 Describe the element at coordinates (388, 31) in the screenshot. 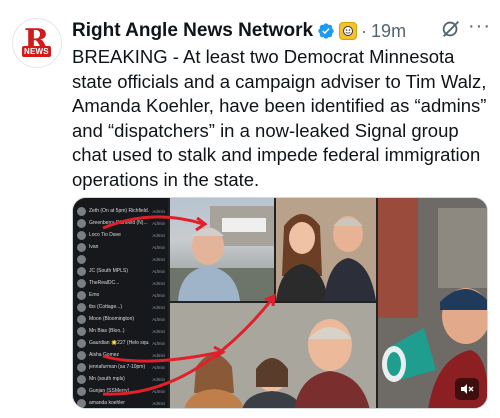

I see `post-time: 19m` at that location.